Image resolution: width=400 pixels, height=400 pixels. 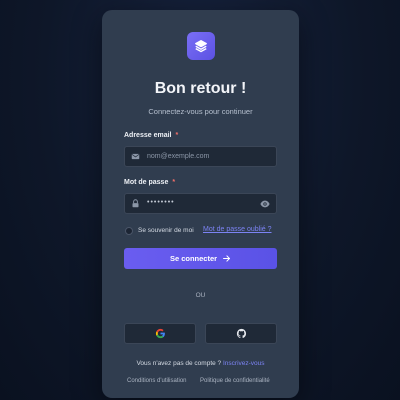 I want to click on page-subtitle: Connectez-vous pour continuer, so click(x=200, y=111).